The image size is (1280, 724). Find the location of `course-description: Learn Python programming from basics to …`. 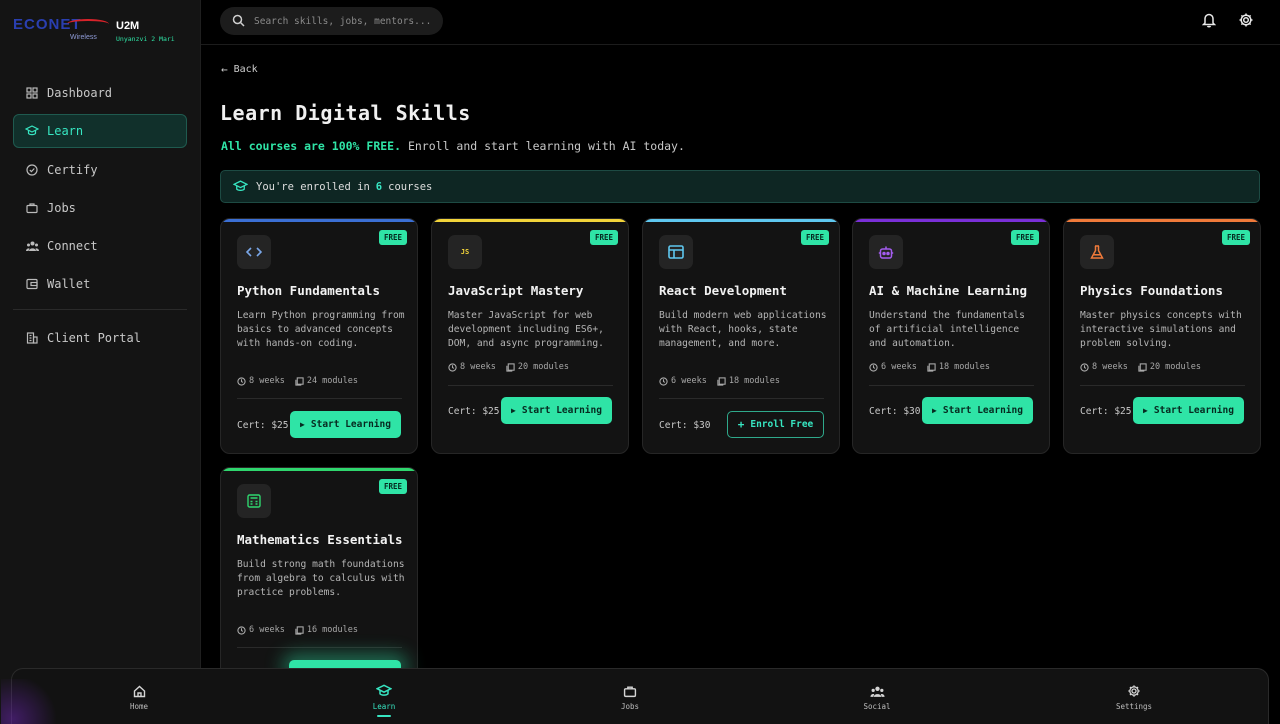

course-description: Learn Python programming from basics to … is located at coordinates (321, 329).